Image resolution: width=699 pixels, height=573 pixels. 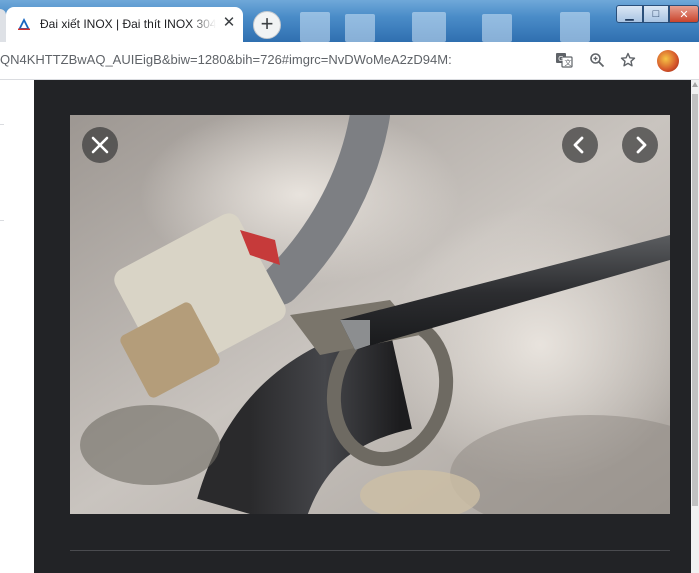 I want to click on chevron-right-icon, so click(x=641, y=145).